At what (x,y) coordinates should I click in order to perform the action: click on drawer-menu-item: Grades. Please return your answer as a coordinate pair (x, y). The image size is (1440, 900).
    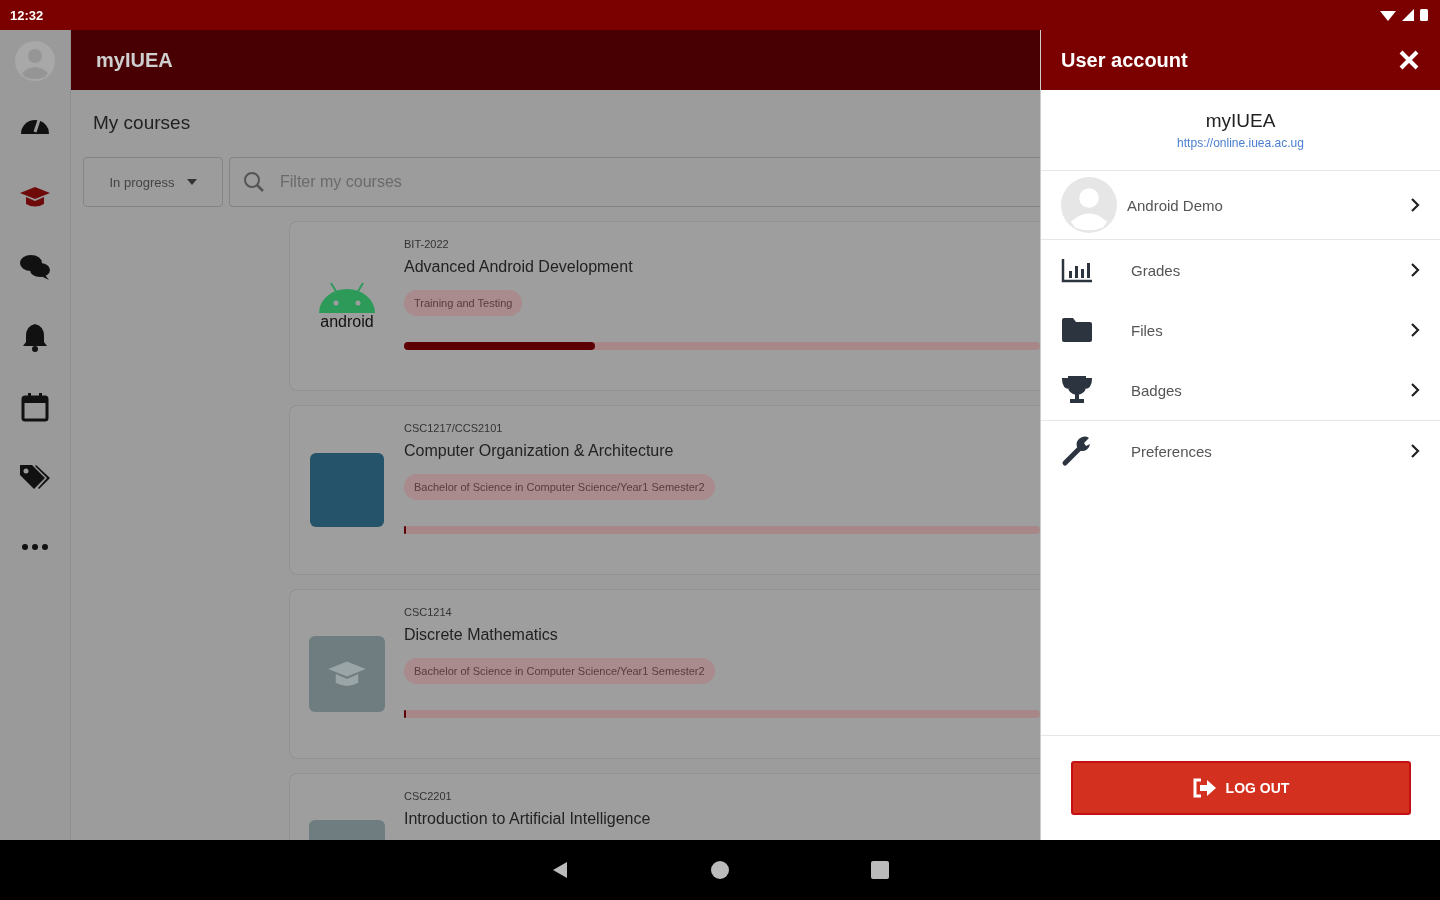
    Looking at the image, I should click on (1240, 270).